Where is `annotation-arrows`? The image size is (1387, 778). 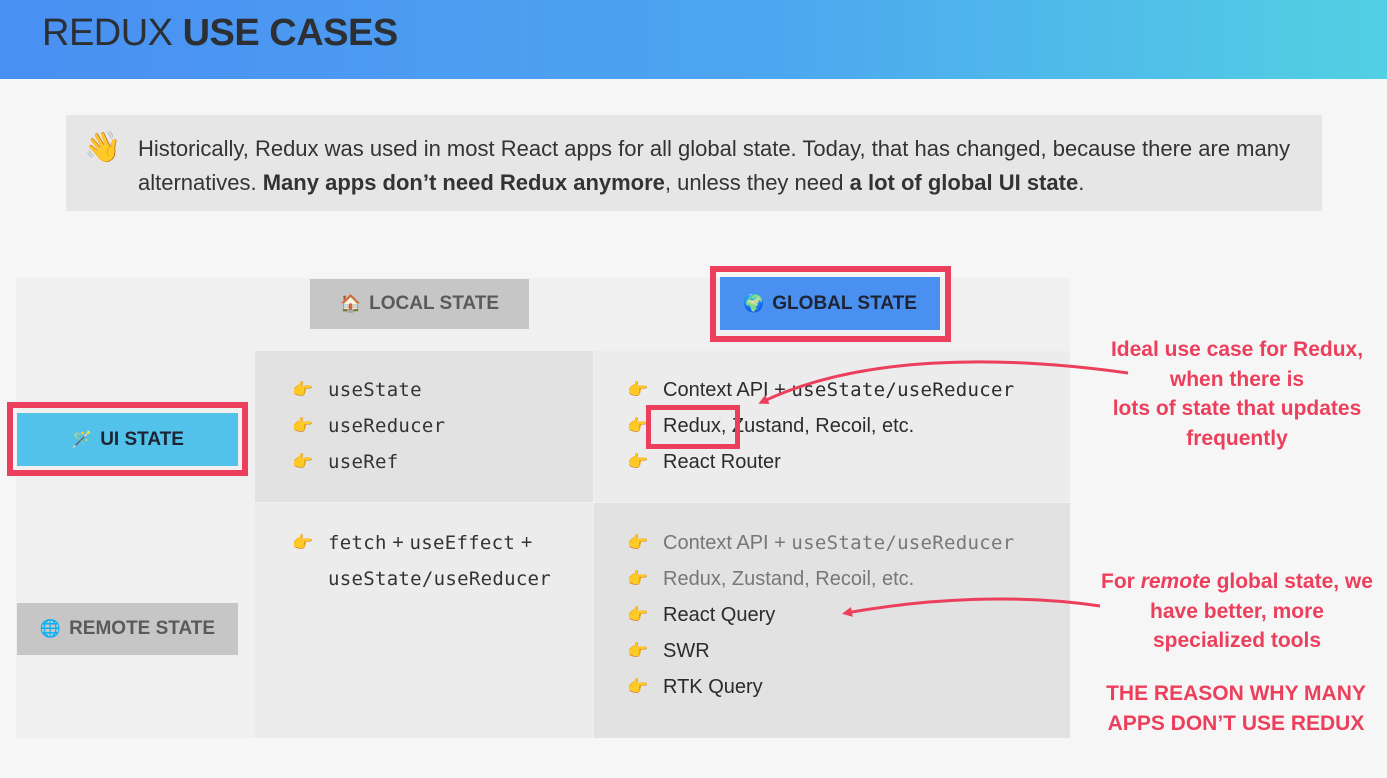 annotation-arrows is located at coordinates (943, 488).